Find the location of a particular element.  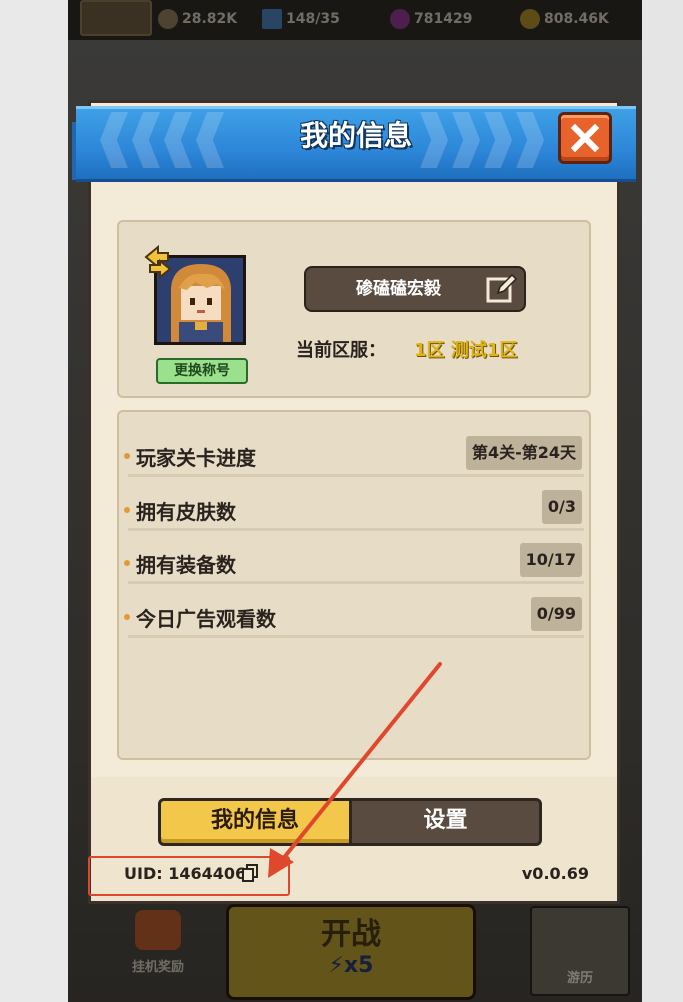

stat-value: 第4关-第24天 is located at coordinates (523, 453).